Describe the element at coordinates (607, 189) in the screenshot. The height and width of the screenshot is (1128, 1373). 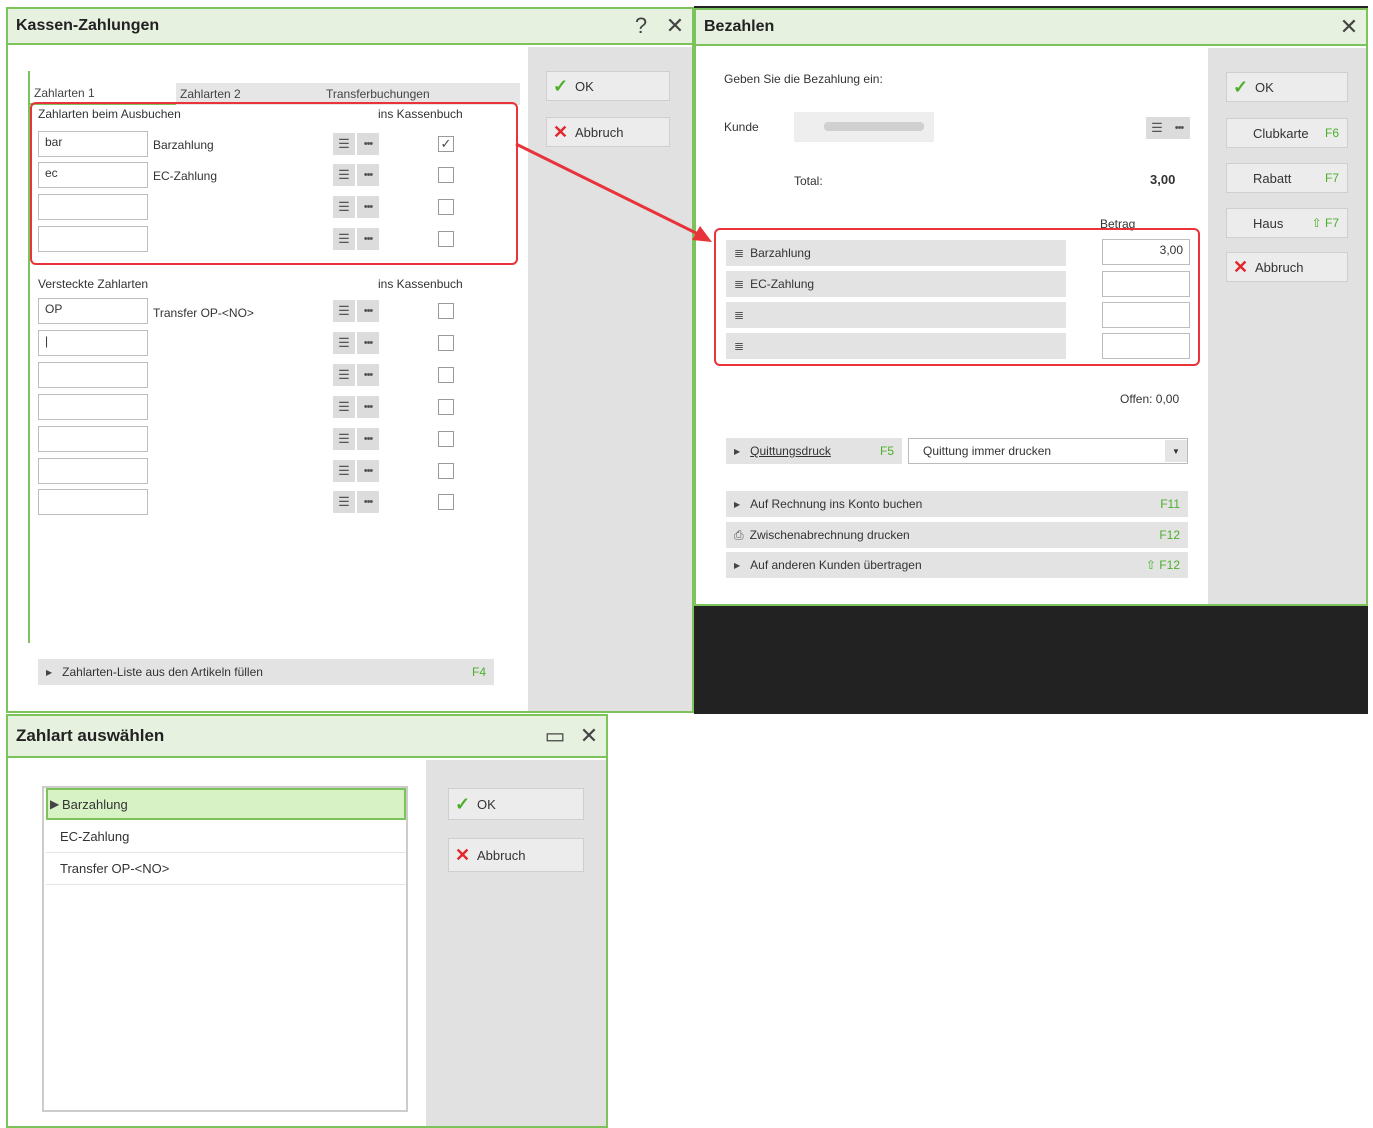
I see `arrow-line` at that location.